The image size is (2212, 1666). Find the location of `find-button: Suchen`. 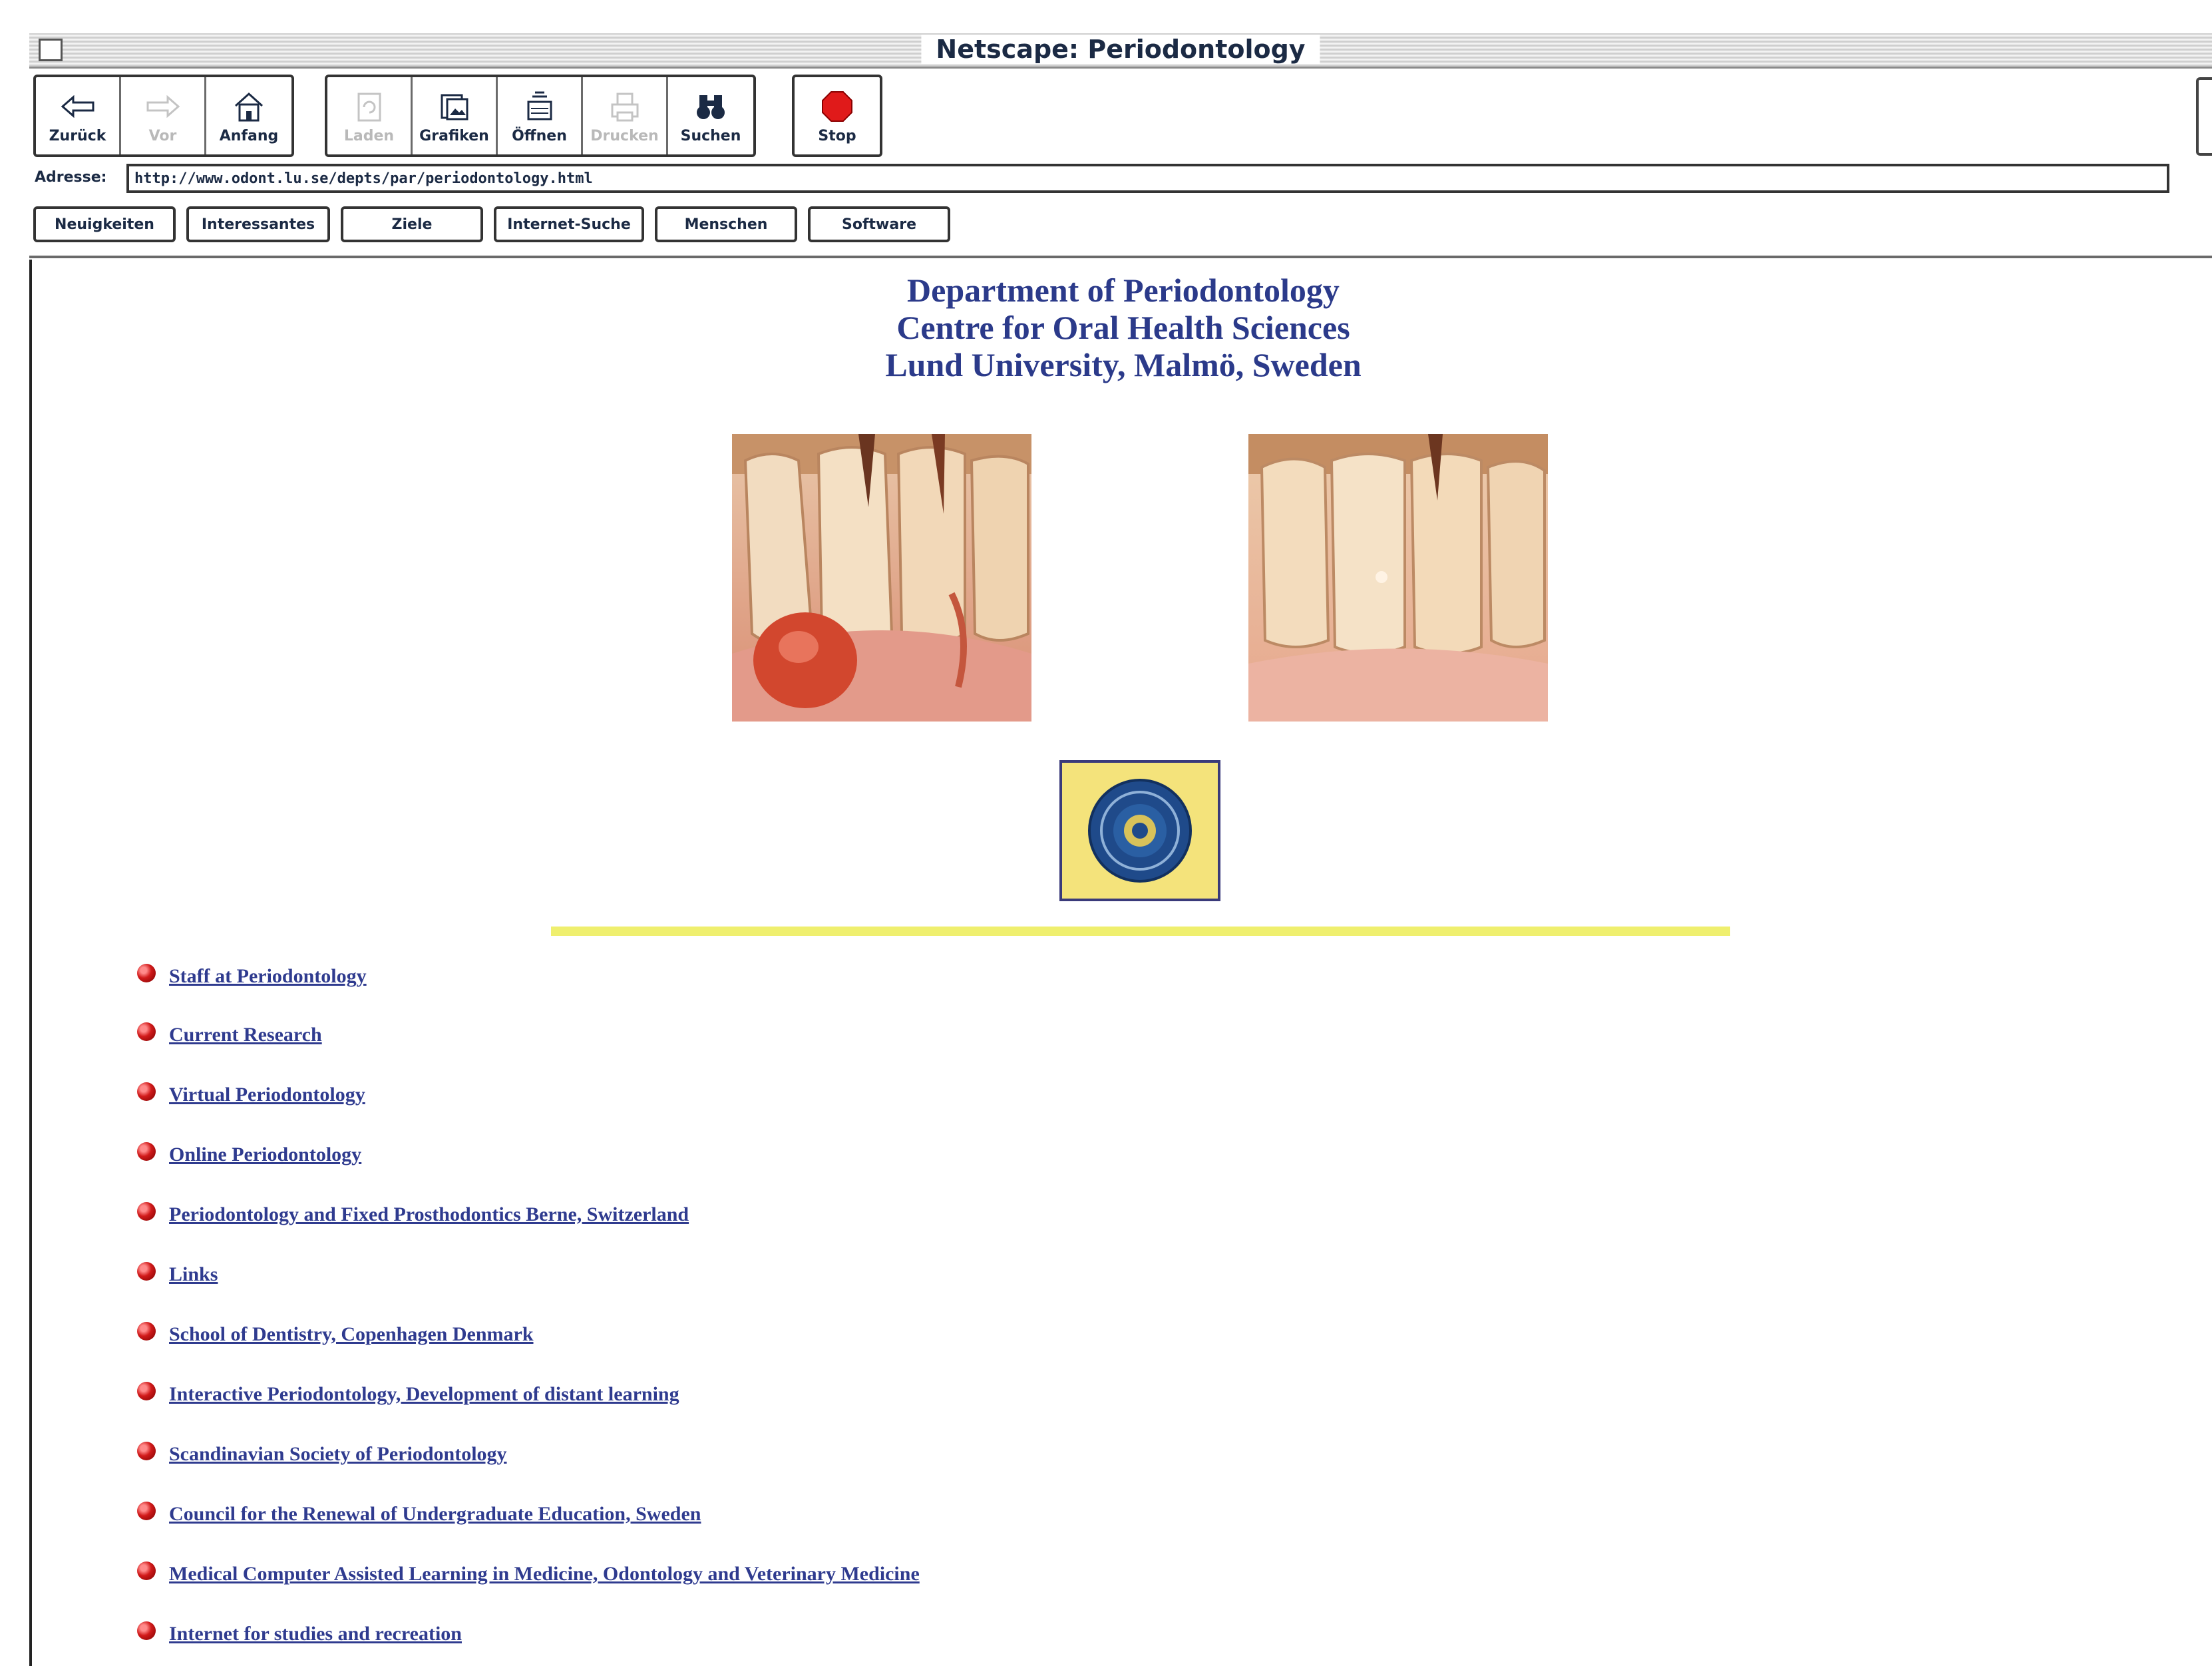

find-button: Suchen is located at coordinates (710, 115).